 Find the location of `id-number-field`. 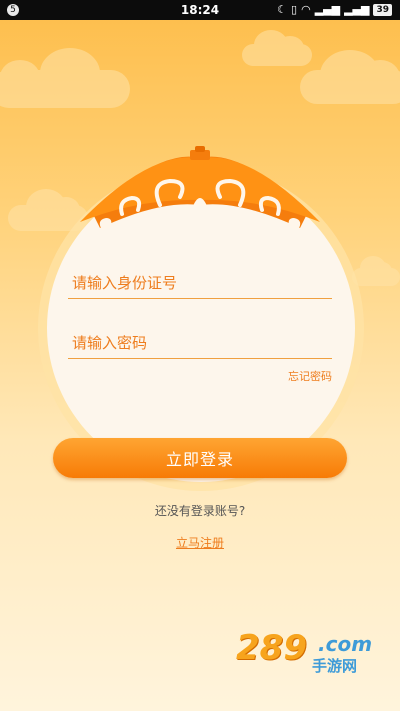

id-number-field is located at coordinates (200, 283).